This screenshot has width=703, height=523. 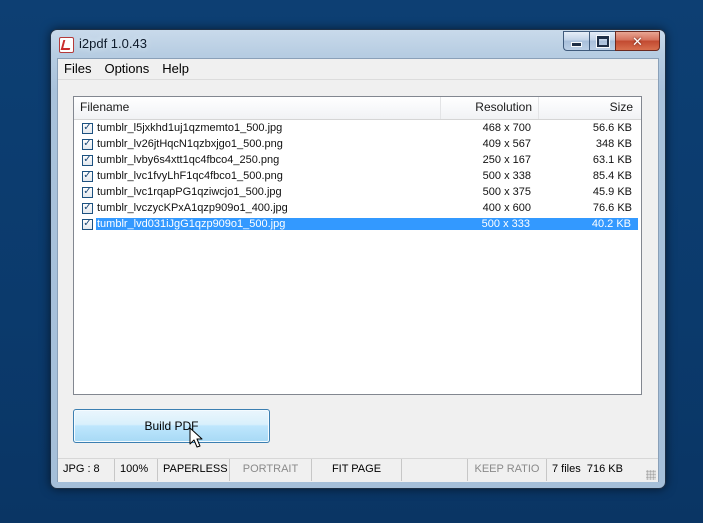 What do you see at coordinates (190, 128) in the screenshot?
I see `row-filename: tumblr_l5jxkhd1uj1qzmemto1_500.jpg` at bounding box center [190, 128].